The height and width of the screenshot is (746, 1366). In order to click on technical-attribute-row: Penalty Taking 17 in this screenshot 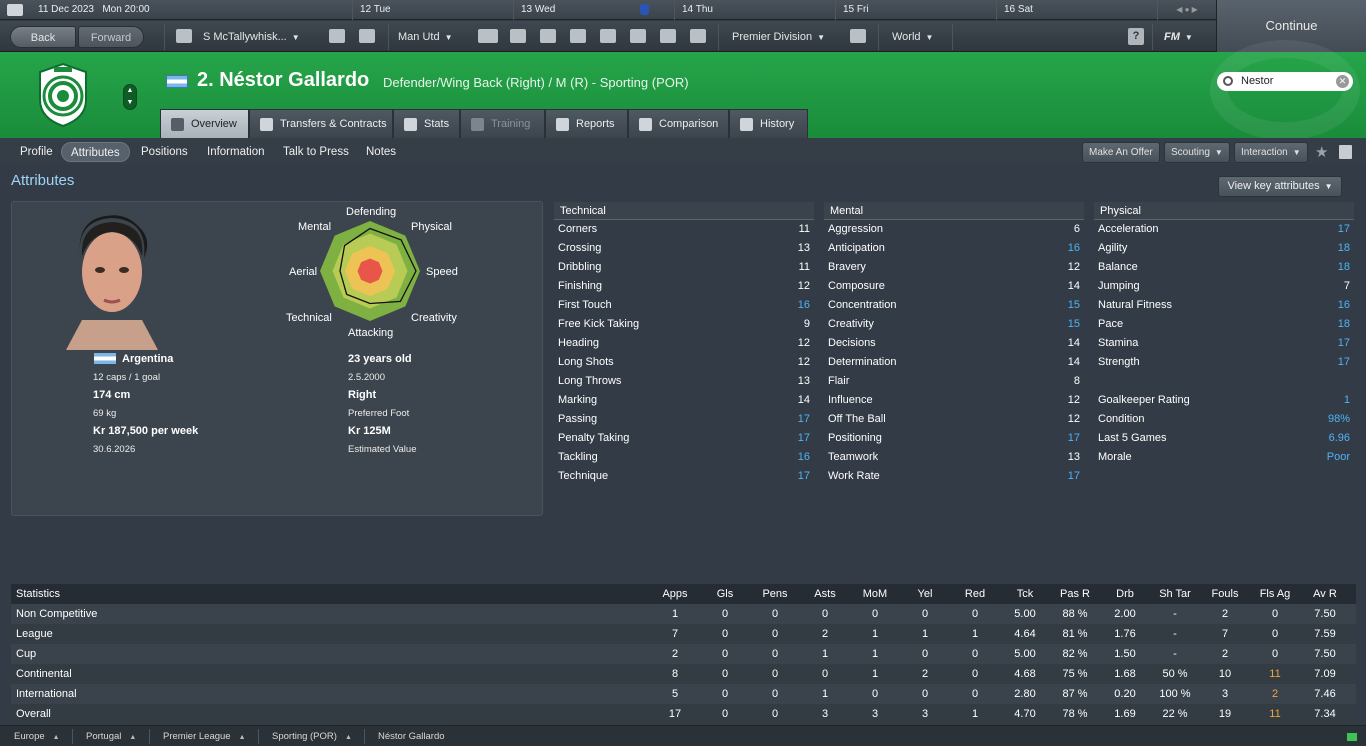, I will do `click(684, 438)`.